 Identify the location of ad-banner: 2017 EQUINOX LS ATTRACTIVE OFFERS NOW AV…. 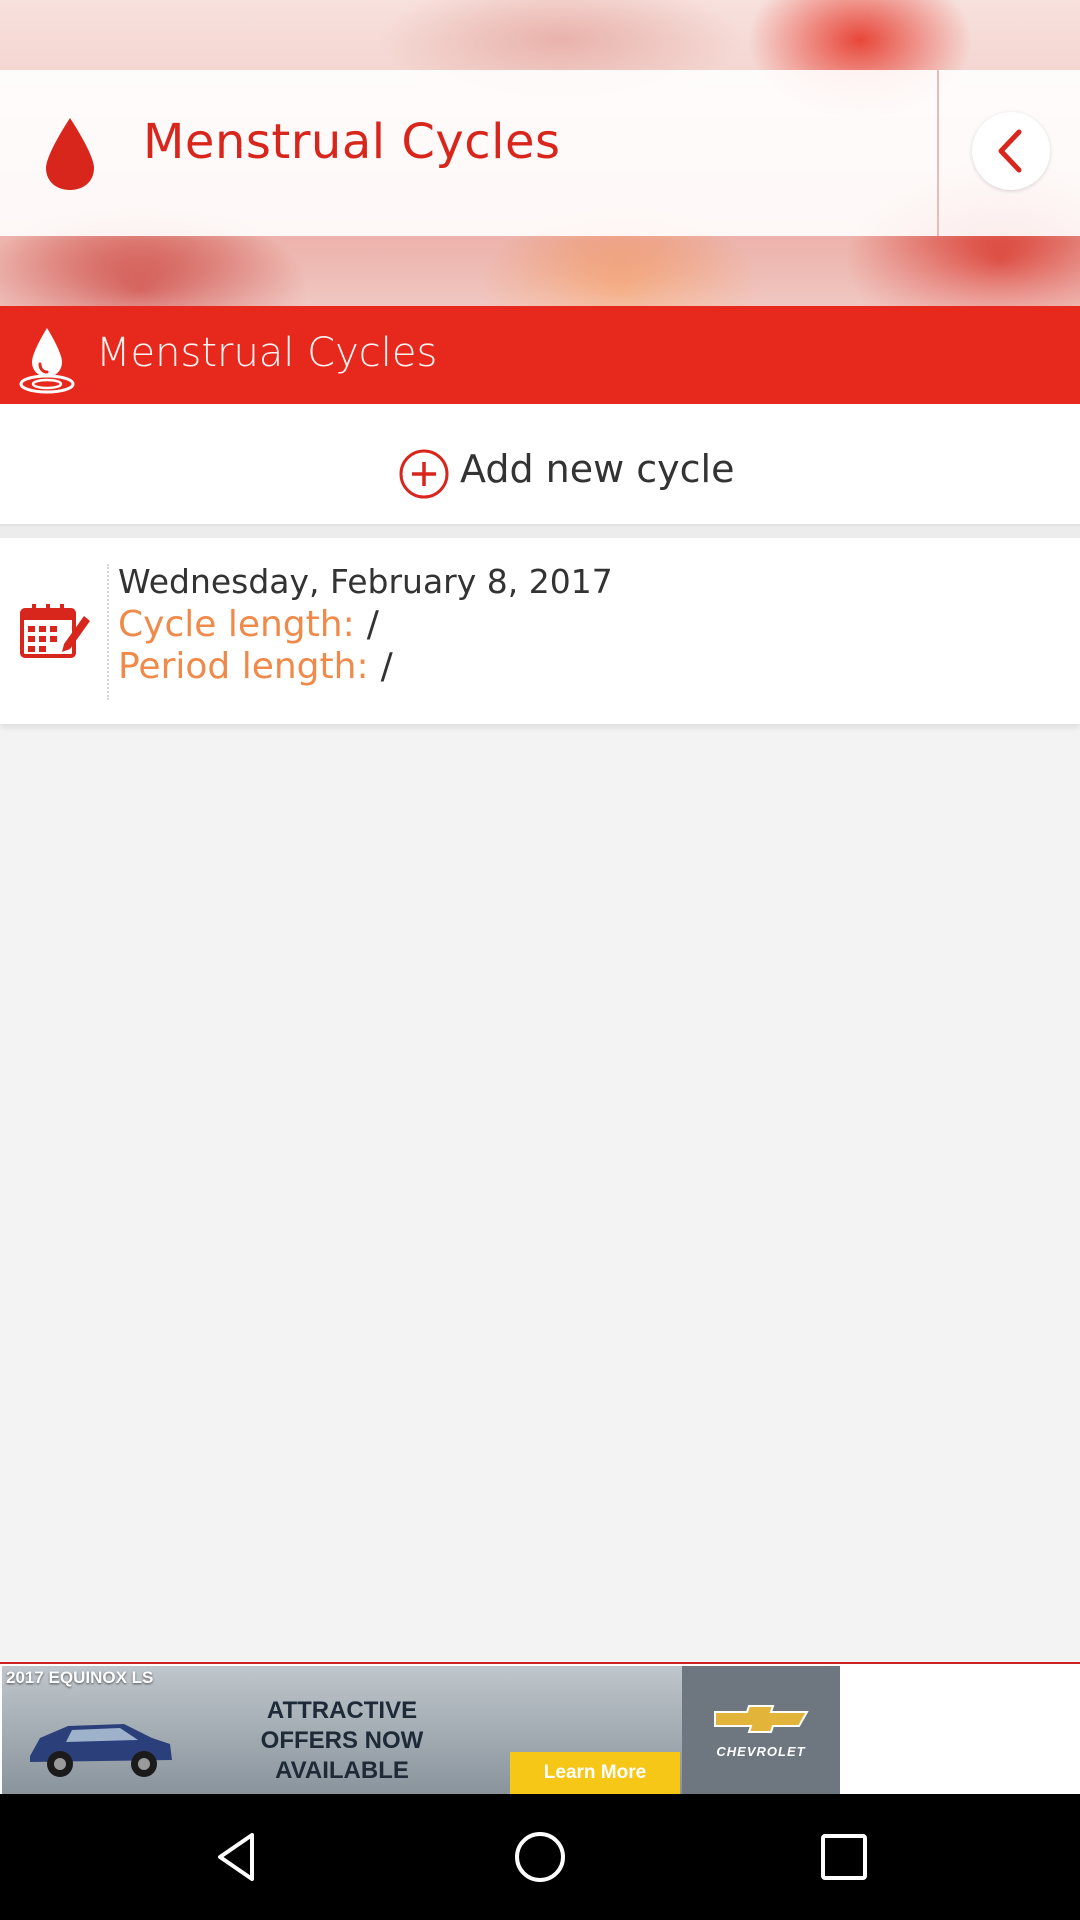
(540, 1728).